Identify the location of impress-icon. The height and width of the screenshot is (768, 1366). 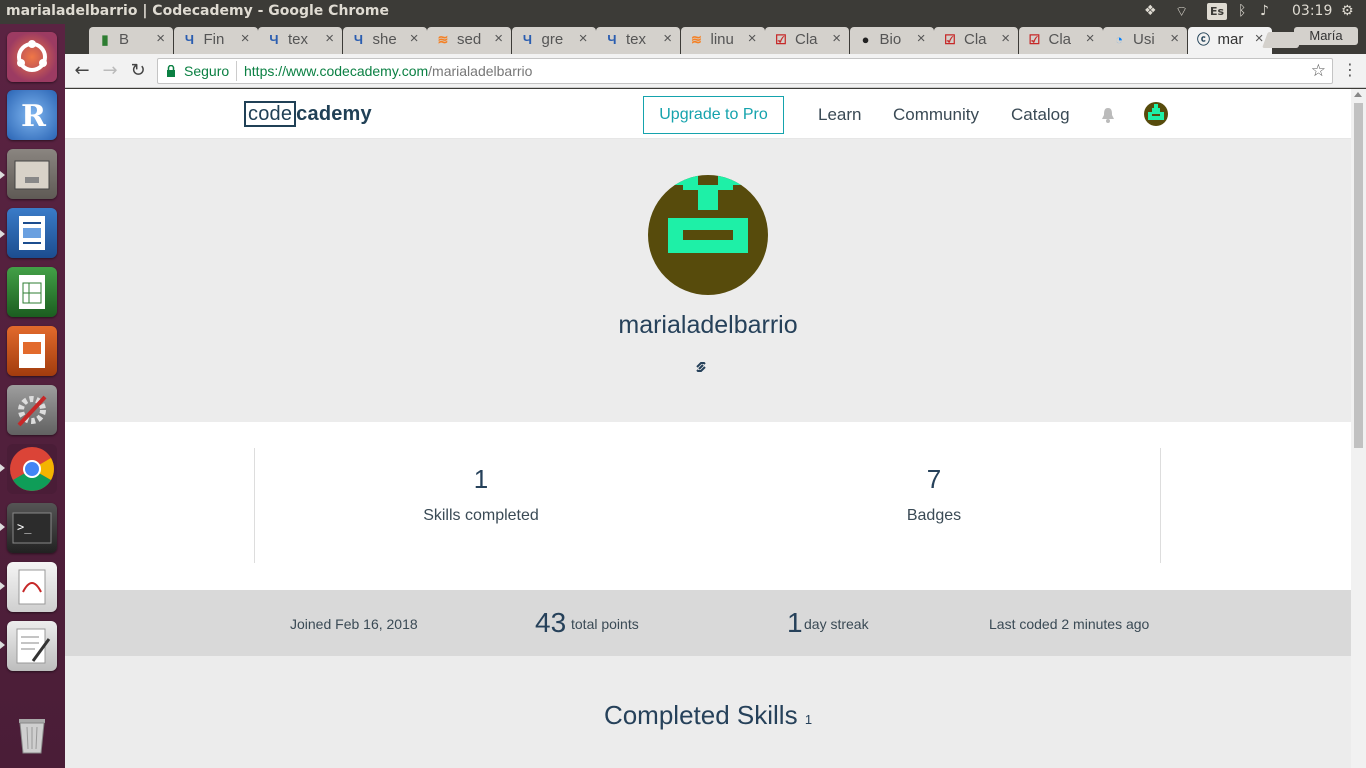
(32, 351).